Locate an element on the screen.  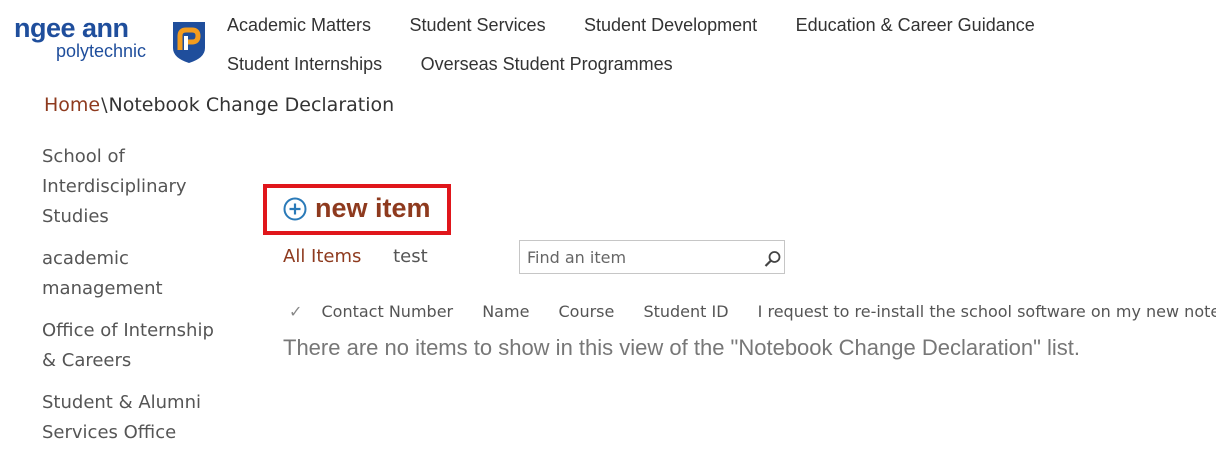
nav-student-services: Student Services is located at coordinates (478, 25).